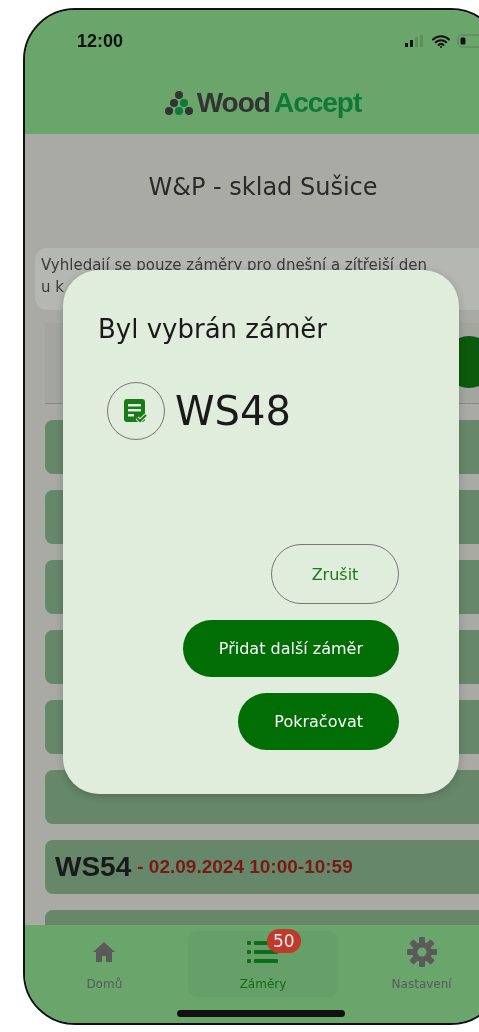 Image resolution: width=479 pixels, height=1032 pixels. I want to click on tab: Domů, so click(104, 964).